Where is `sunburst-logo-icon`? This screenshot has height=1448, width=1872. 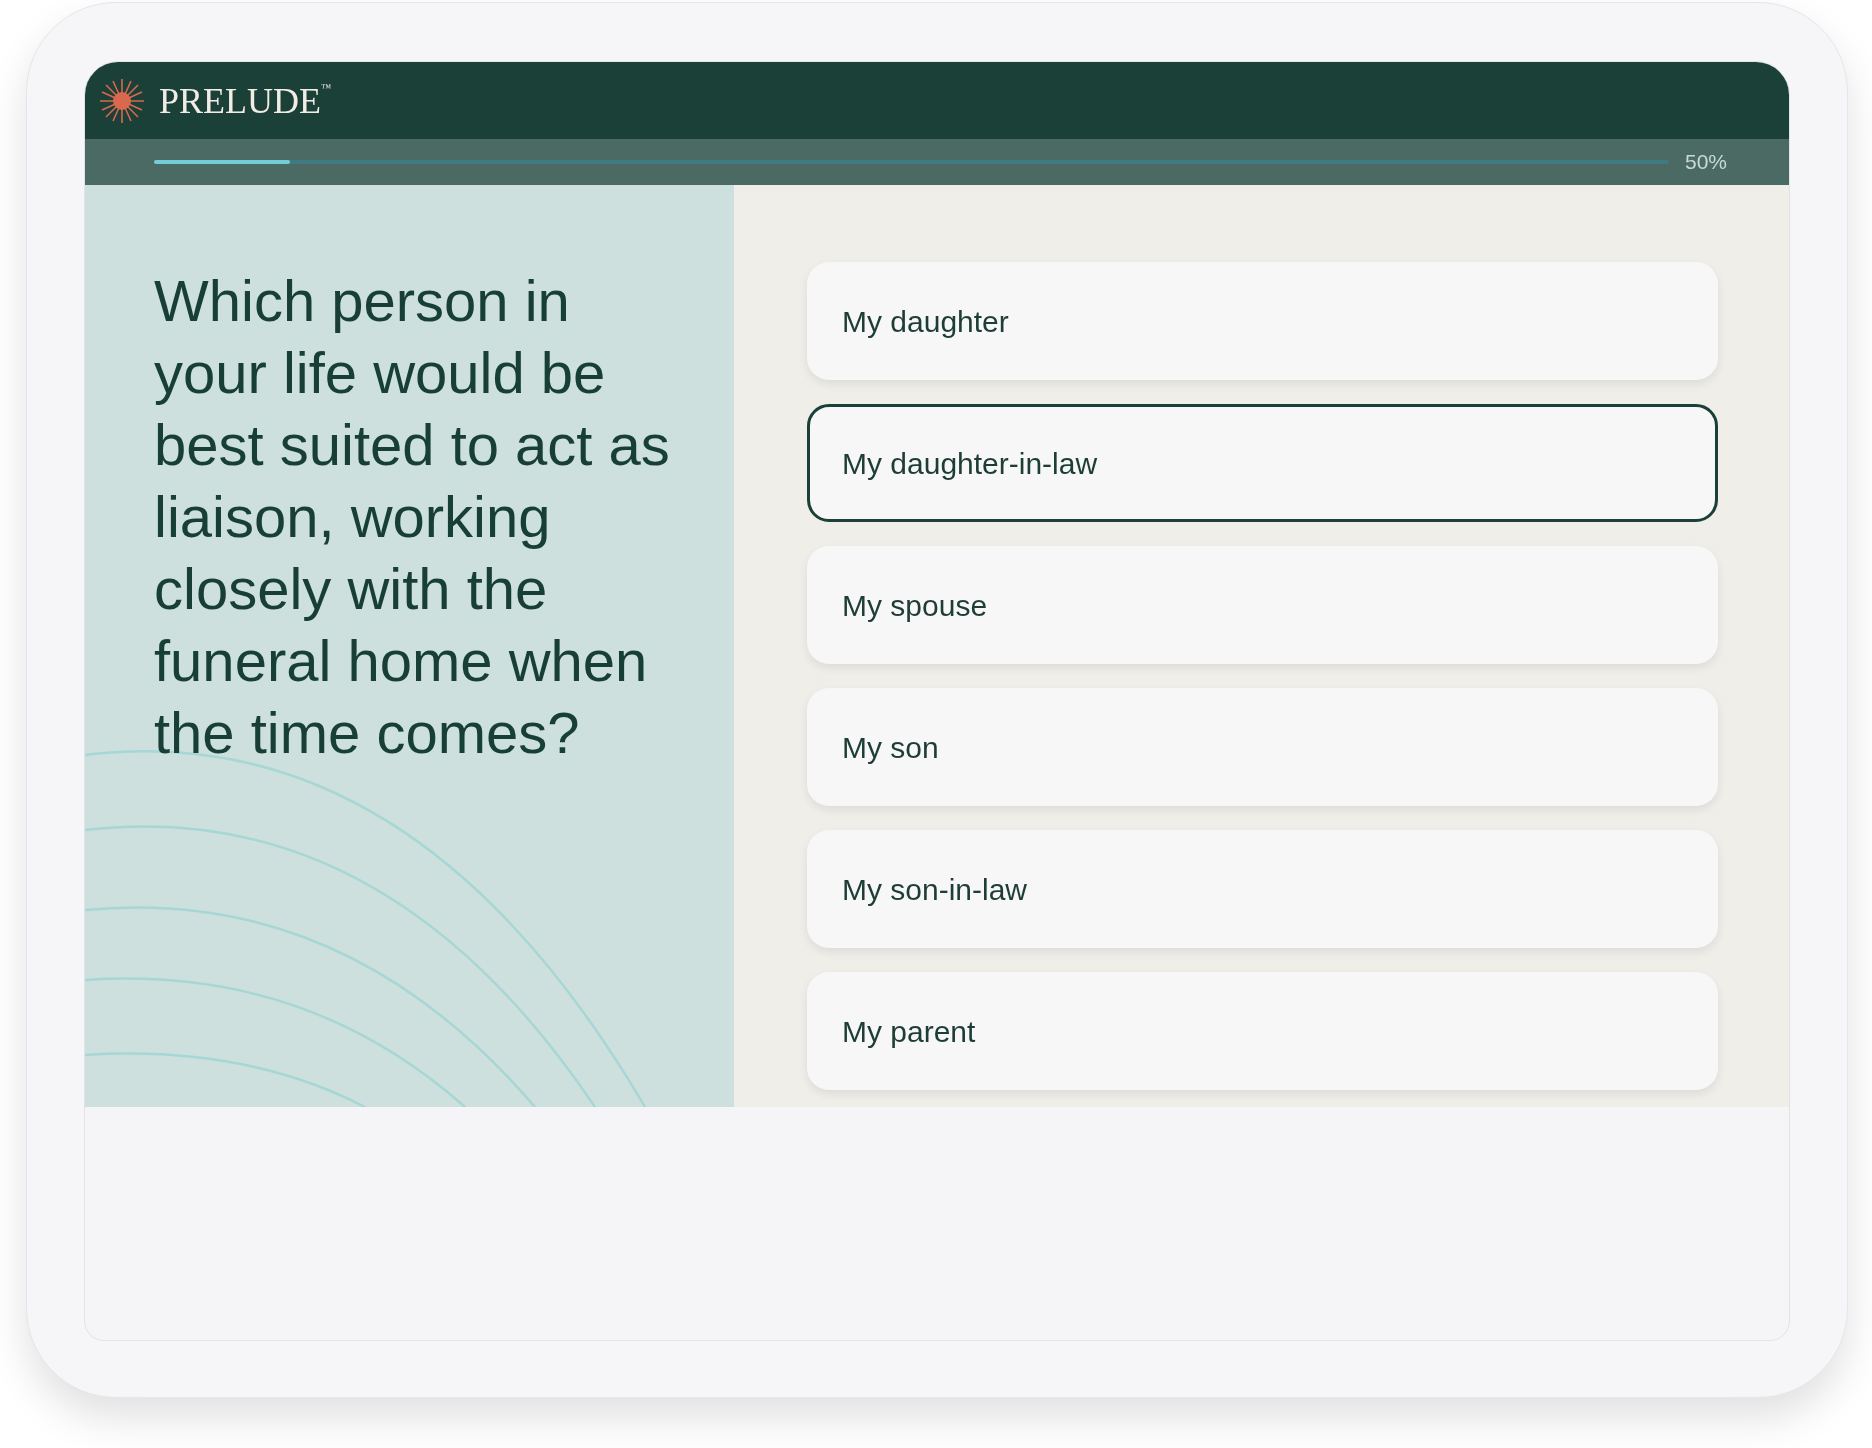
sunburst-logo-icon is located at coordinates (122, 100).